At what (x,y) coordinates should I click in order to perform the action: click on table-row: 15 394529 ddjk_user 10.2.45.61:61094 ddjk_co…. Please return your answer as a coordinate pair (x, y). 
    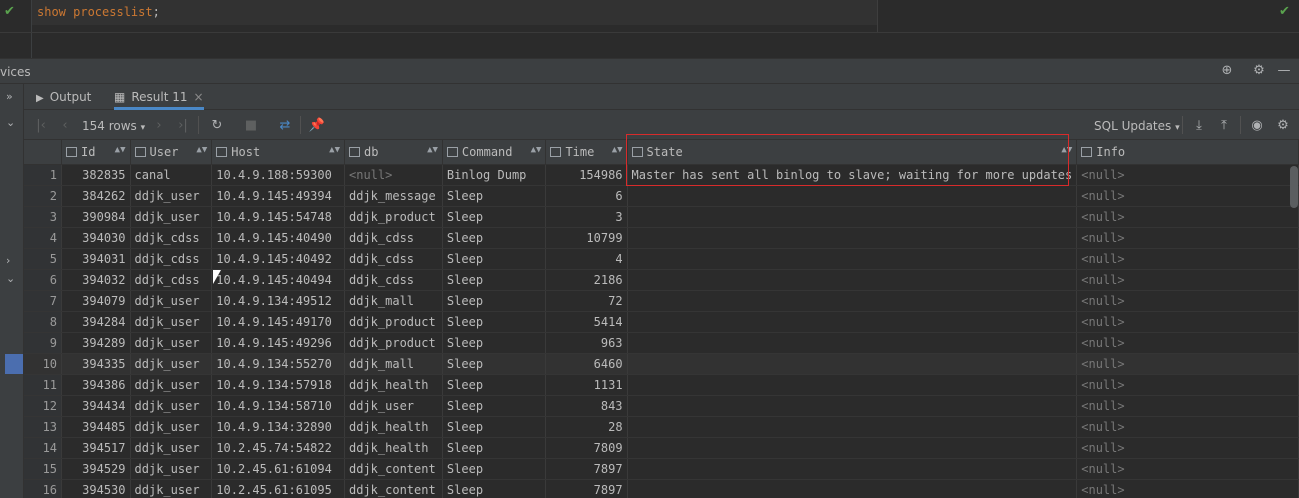
    Looking at the image, I should click on (661, 469).